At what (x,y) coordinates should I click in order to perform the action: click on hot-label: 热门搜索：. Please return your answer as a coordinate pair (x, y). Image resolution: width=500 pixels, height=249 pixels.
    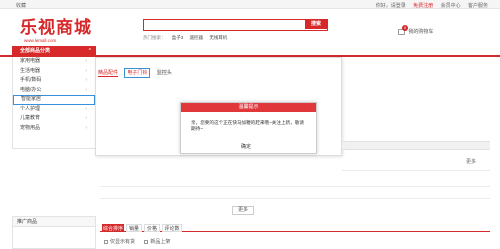
    Looking at the image, I should click on (154, 37).